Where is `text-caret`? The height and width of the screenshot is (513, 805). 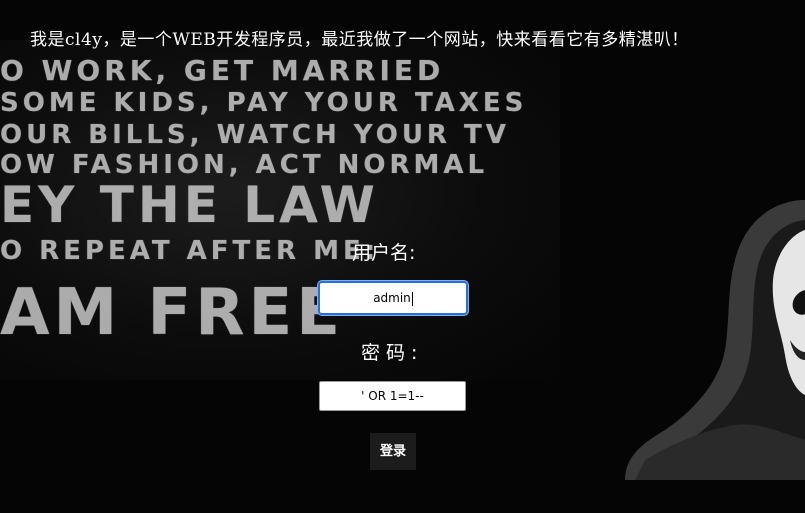
text-caret is located at coordinates (412, 298).